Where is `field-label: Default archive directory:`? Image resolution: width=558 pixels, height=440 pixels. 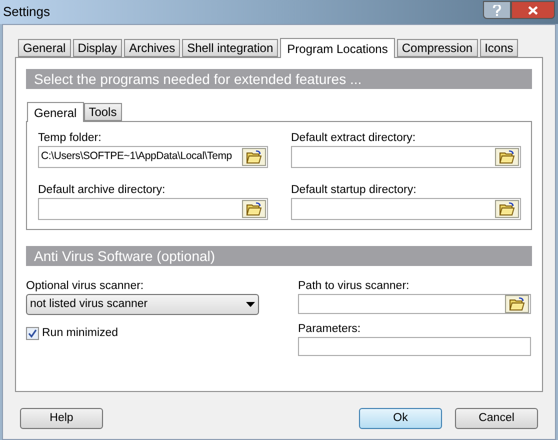 field-label: Default archive directory: is located at coordinates (102, 190).